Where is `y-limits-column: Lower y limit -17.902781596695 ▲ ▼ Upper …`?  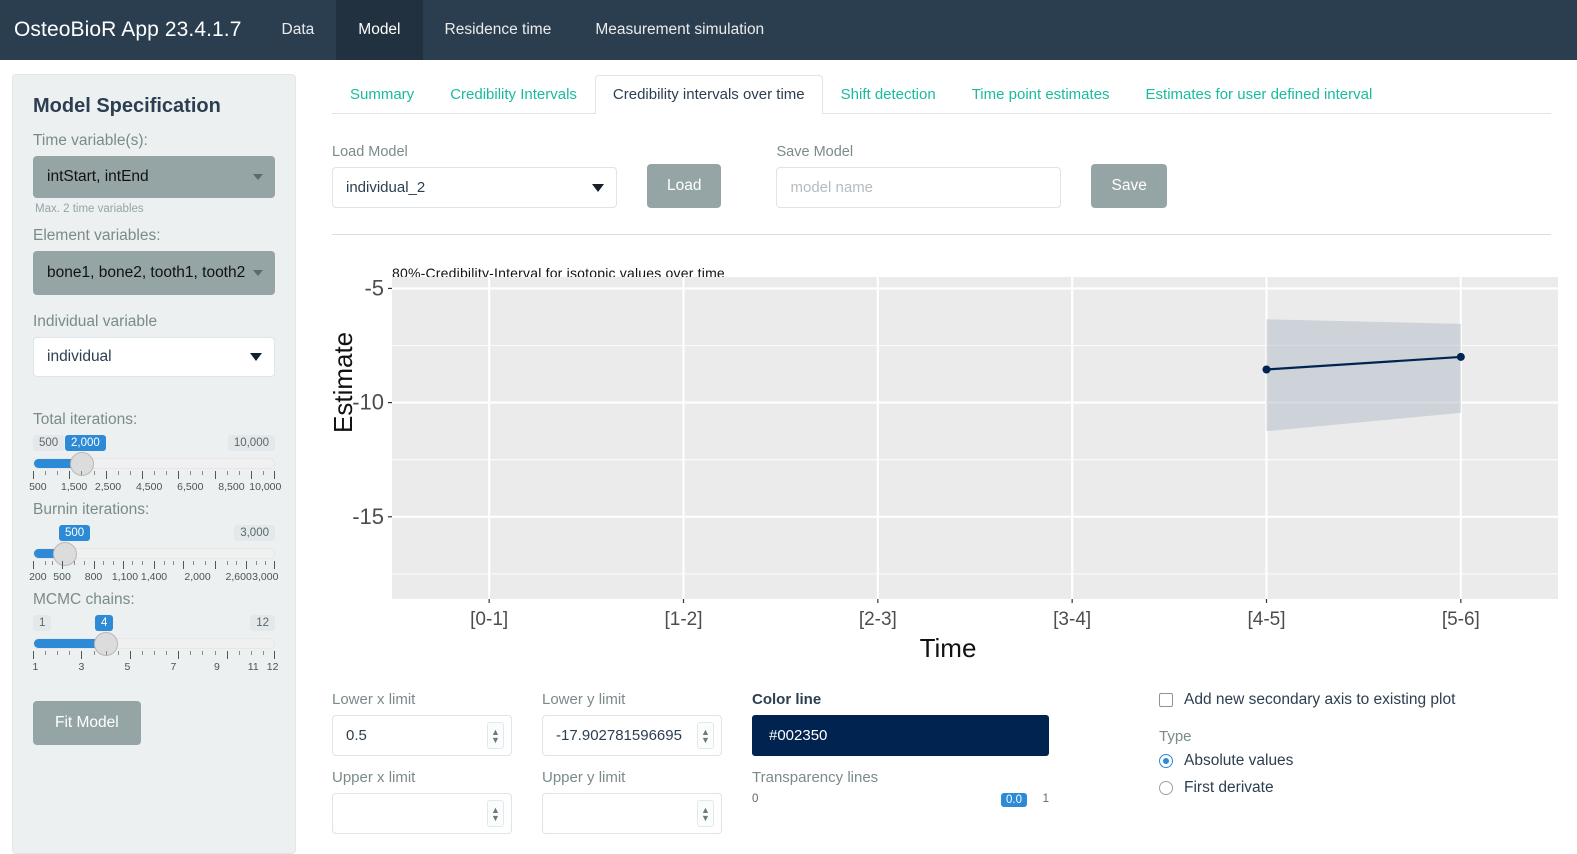
y-limits-column: Lower y limit -17.902781596695 ▲ ▼ Upper … is located at coordinates (632, 769).